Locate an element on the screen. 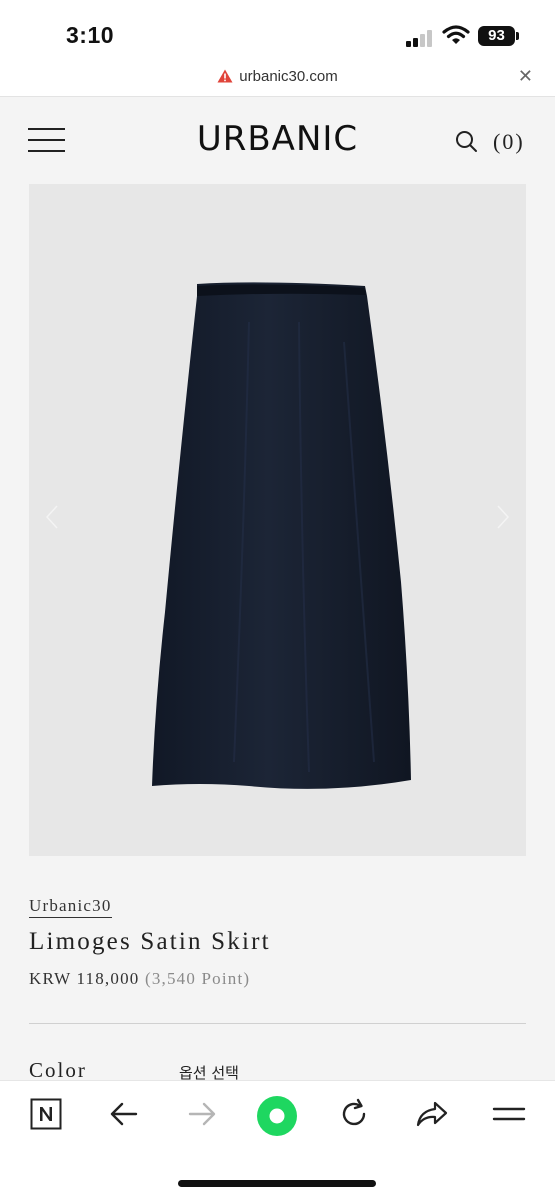 The image size is (555, 1201). status-bar: 3:10 93 is located at coordinates (277, 32).